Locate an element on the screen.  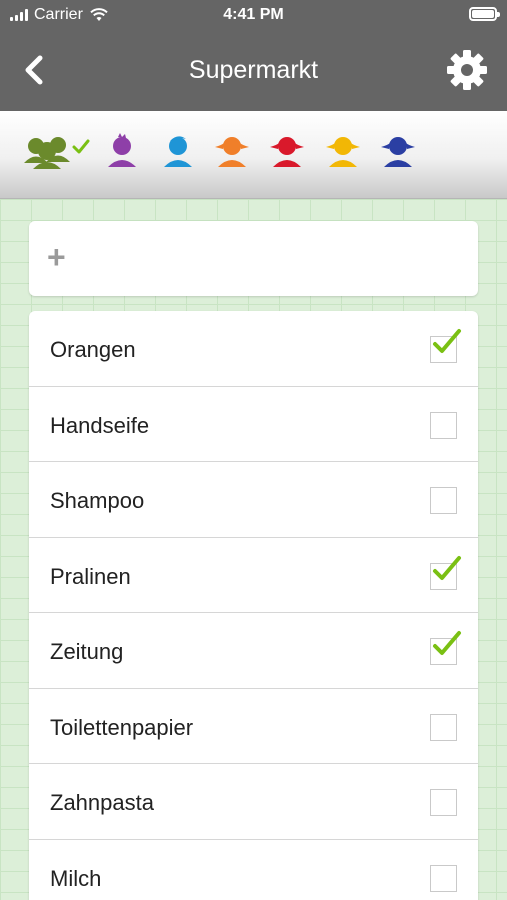
list-item-label: Pralinen is located at coordinates (90, 576).